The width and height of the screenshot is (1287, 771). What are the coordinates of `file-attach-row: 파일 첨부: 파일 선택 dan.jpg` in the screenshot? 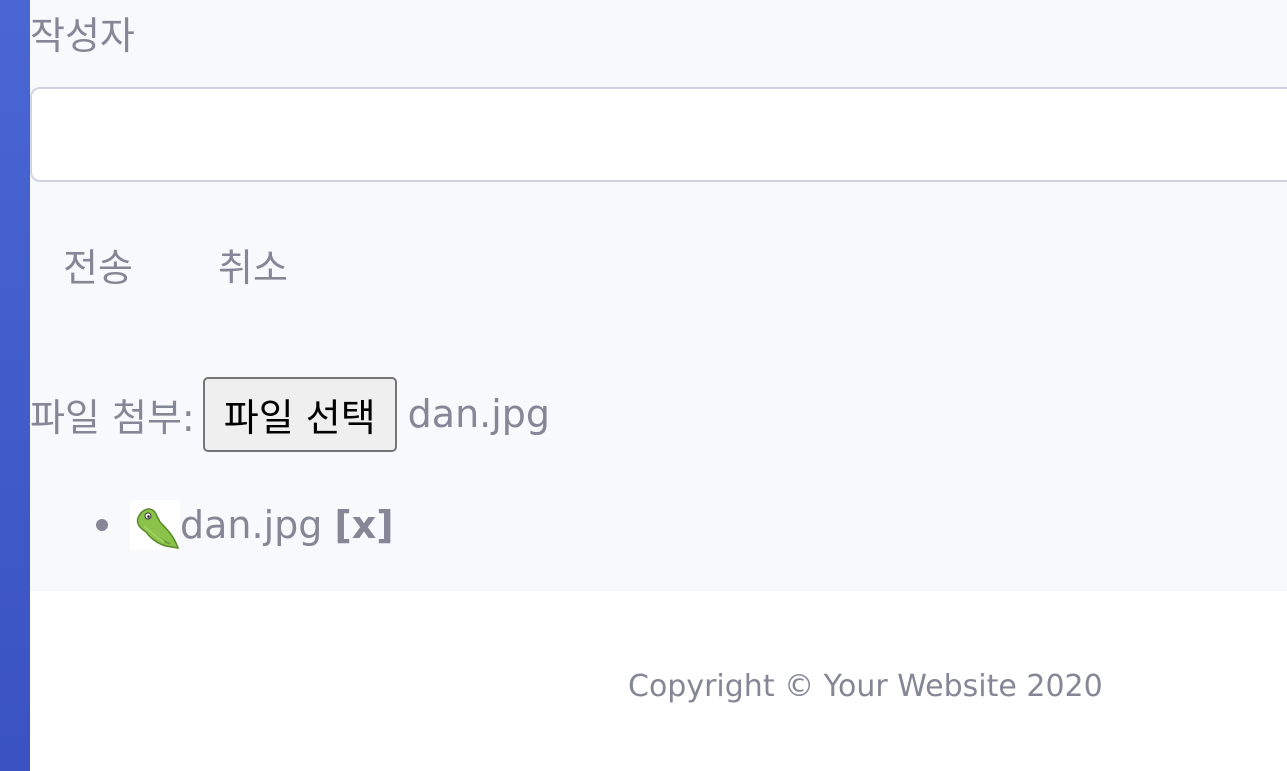 It's located at (290, 414).